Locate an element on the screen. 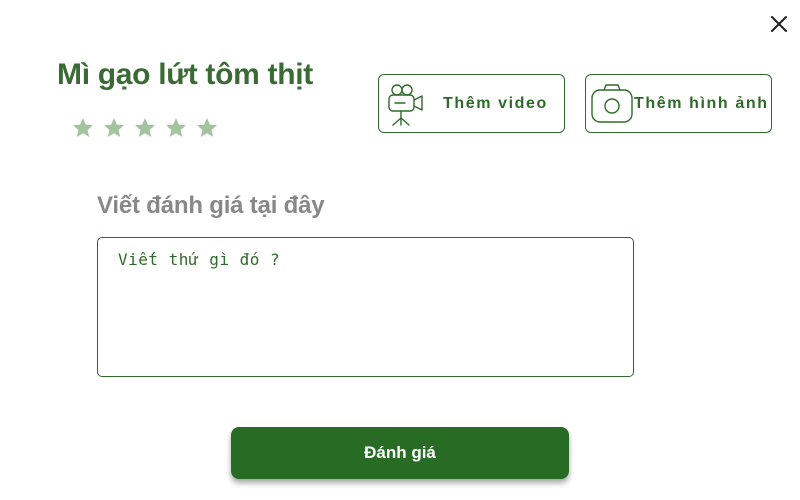 This screenshot has width=800, height=500. add-video-button: Thêm video is located at coordinates (471, 103).